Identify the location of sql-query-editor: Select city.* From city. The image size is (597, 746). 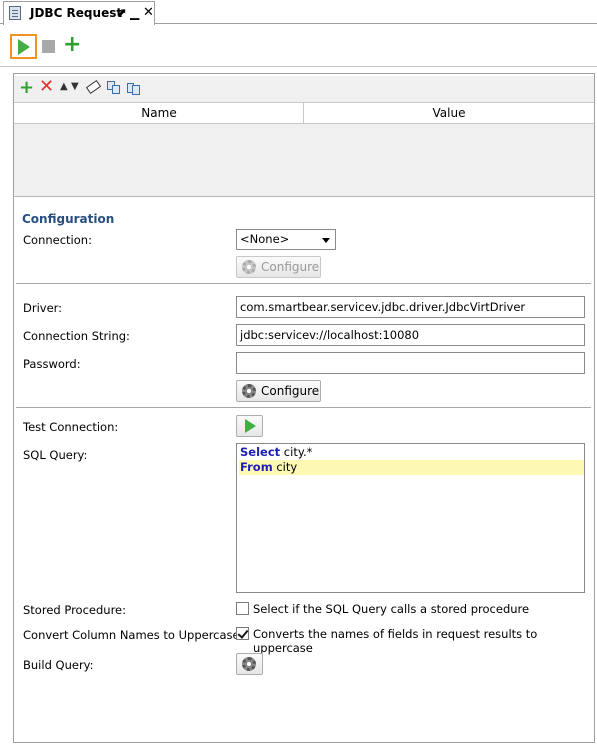
(410, 518).